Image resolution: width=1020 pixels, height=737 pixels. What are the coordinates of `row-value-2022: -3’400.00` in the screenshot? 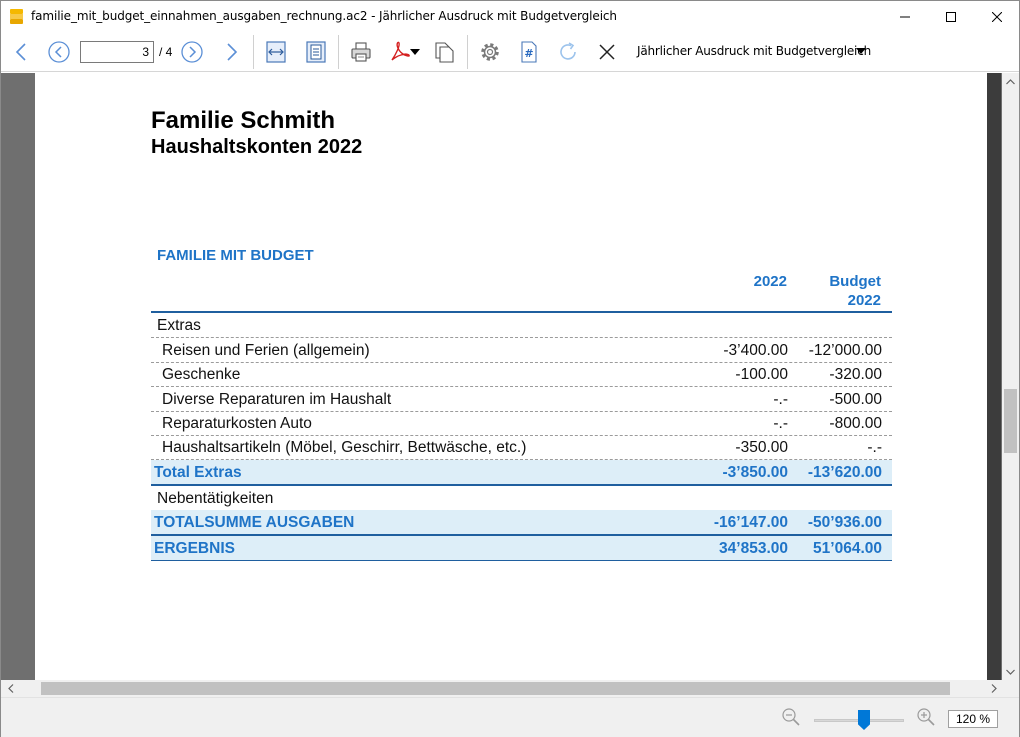 It's located at (755, 350).